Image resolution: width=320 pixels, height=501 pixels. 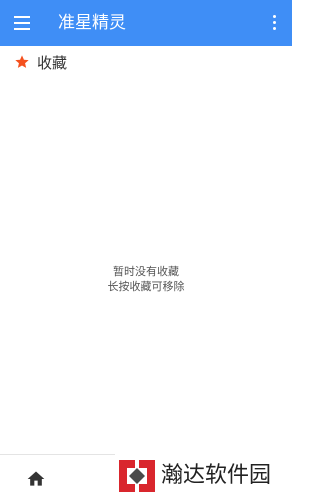 I want to click on watermark: 瀚达软件园, so click(x=203, y=476).